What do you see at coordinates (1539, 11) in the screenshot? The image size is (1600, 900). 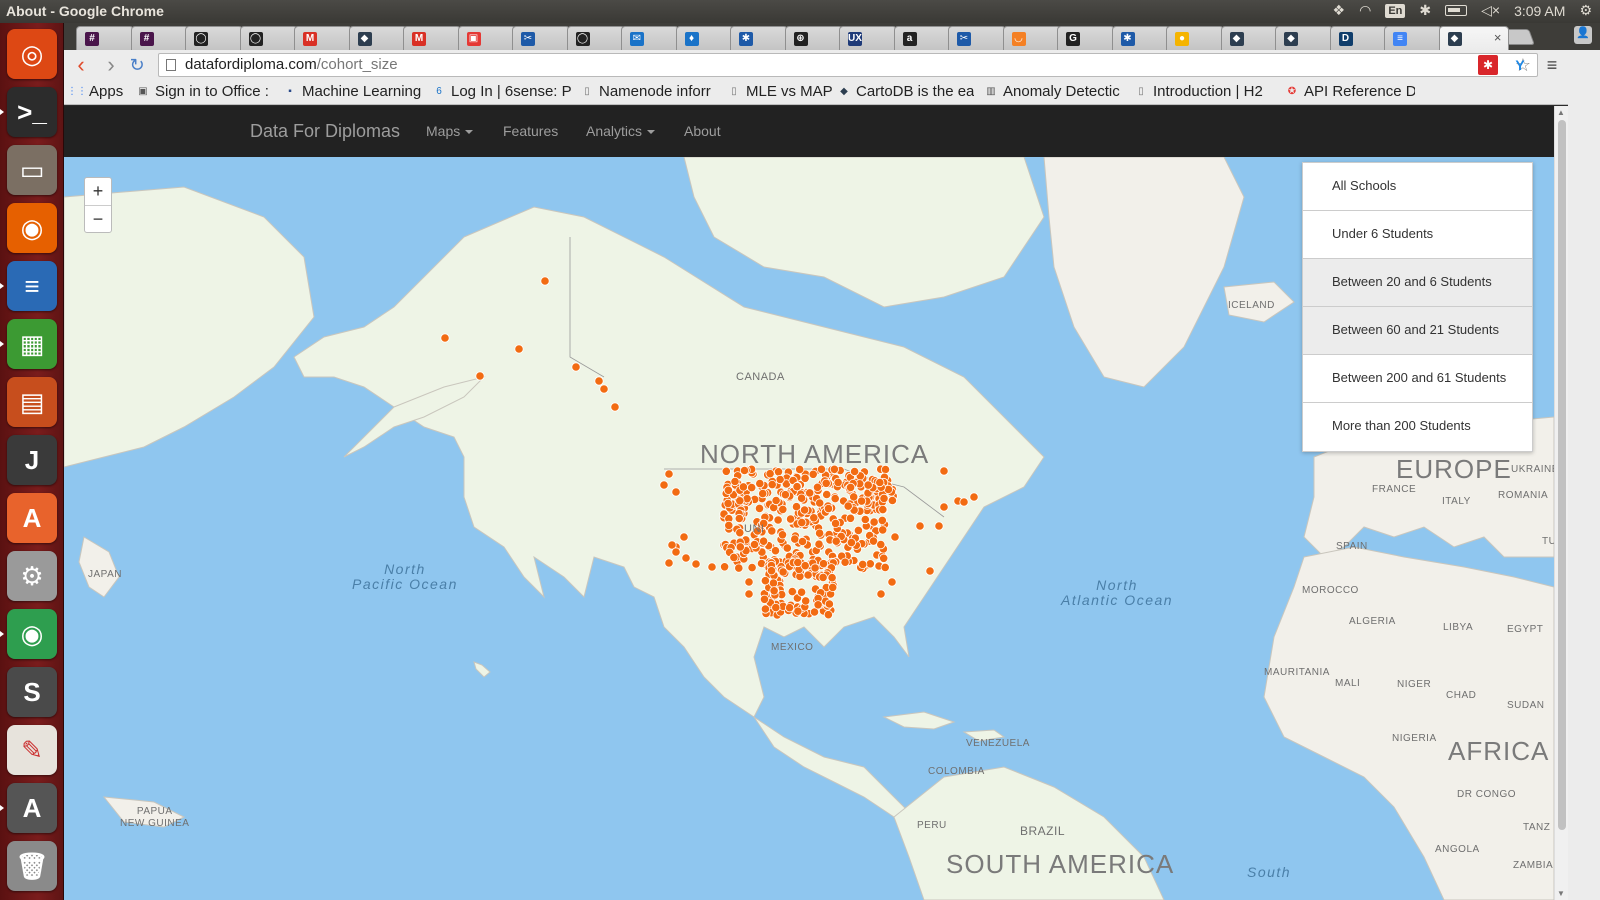 I see `clock: 3:09 AM` at bounding box center [1539, 11].